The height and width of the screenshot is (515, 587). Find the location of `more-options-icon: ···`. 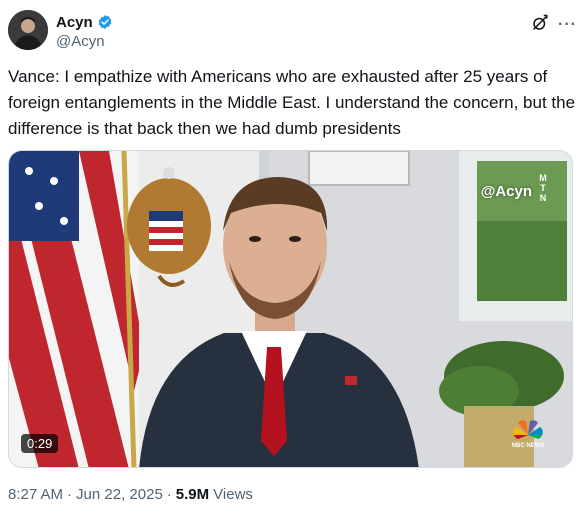

more-options-icon: ··· is located at coordinates (567, 25).